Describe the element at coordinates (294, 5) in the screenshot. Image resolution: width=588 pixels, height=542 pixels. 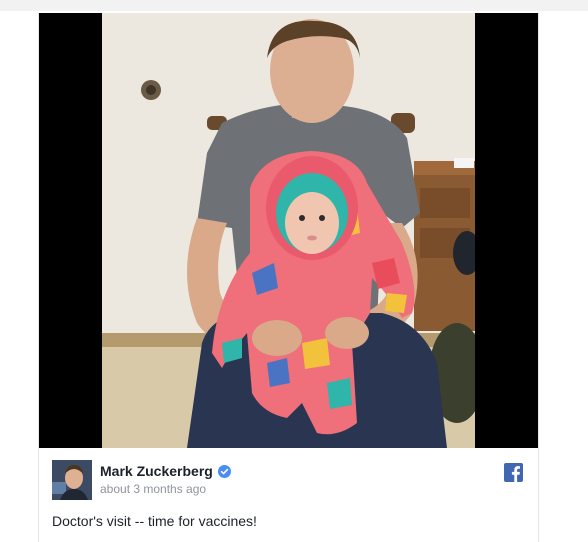
I see `page-top-strip` at that location.